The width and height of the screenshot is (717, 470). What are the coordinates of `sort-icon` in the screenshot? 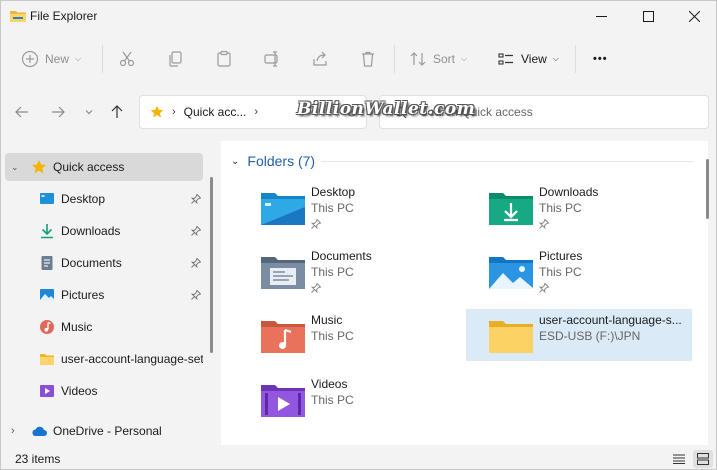 It's located at (418, 59).